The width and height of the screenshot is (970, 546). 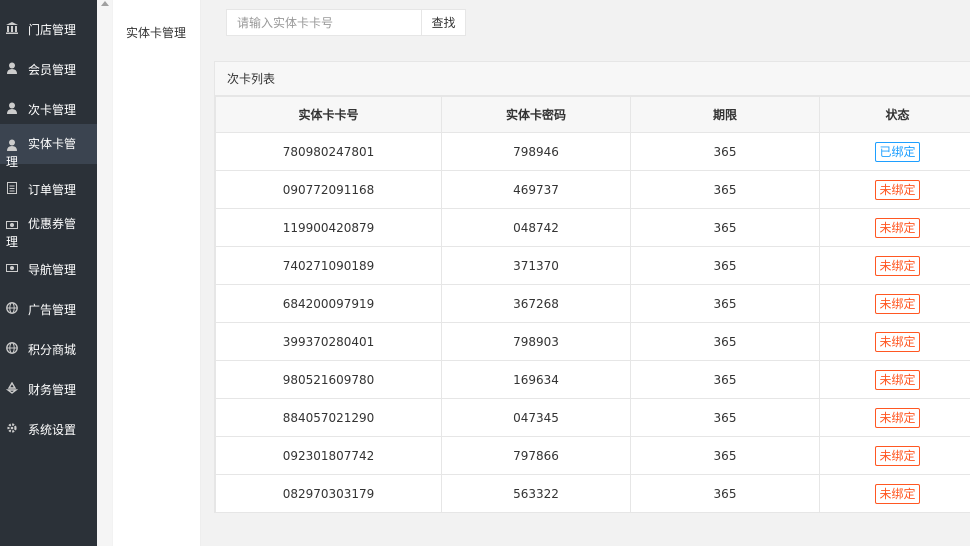 I want to click on sidebar-item-6: 导航管理, so click(x=48, y=264).